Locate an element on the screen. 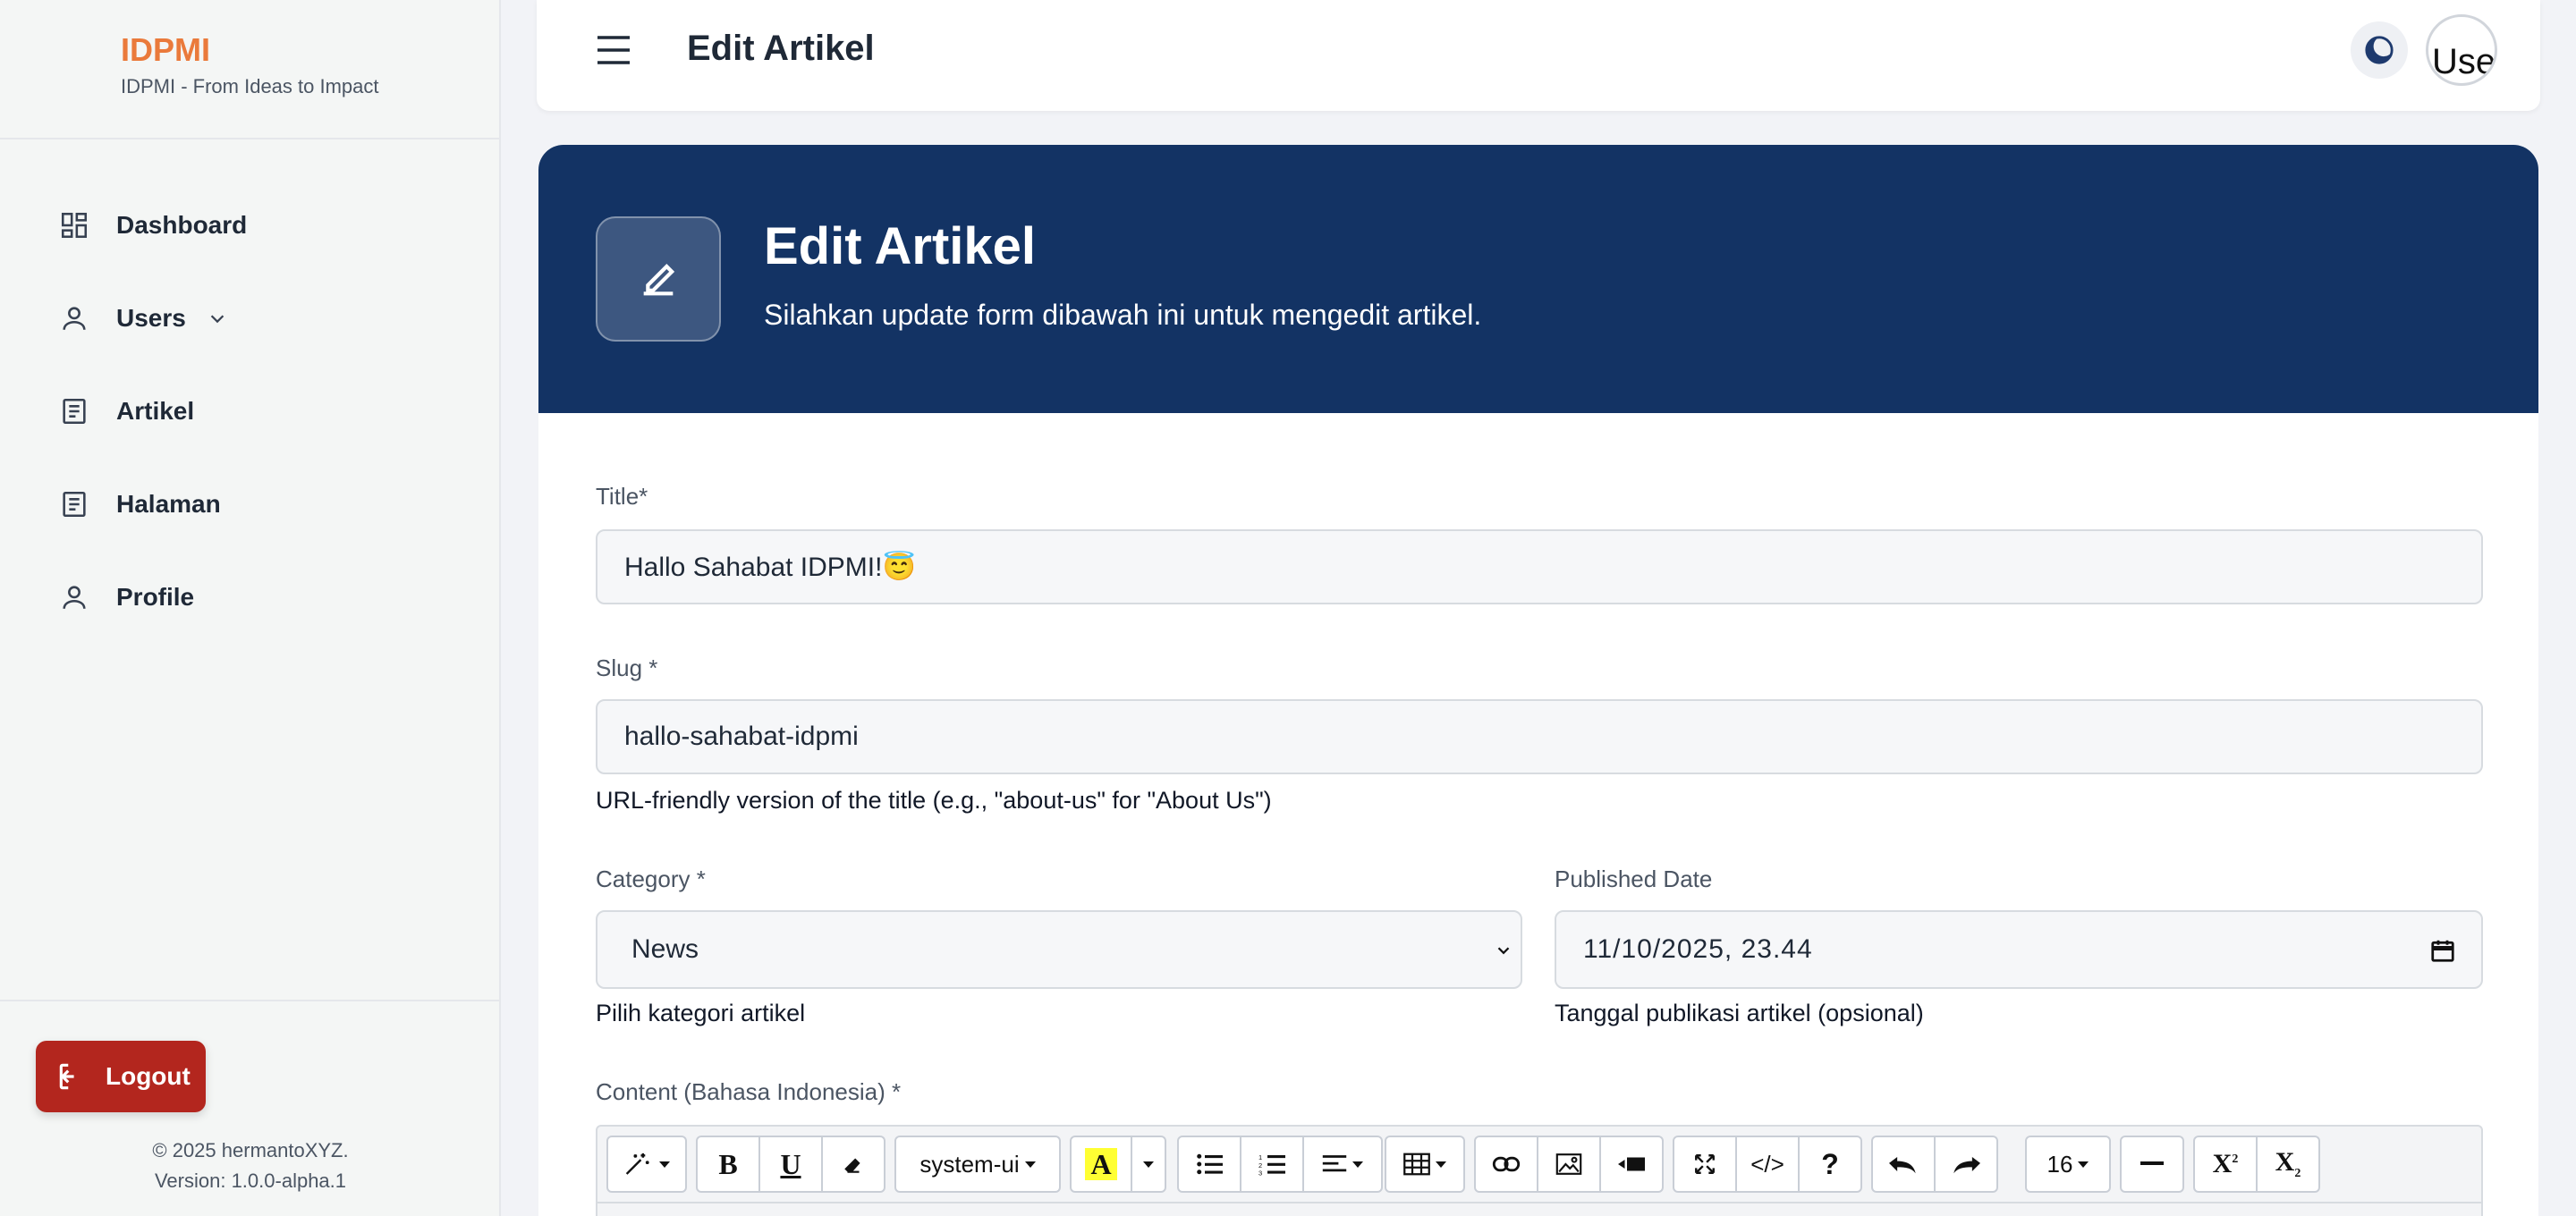 The height and width of the screenshot is (1216, 2576). date-hint: Tanggal publikasi artikel (opsional) is located at coordinates (1739, 1013).